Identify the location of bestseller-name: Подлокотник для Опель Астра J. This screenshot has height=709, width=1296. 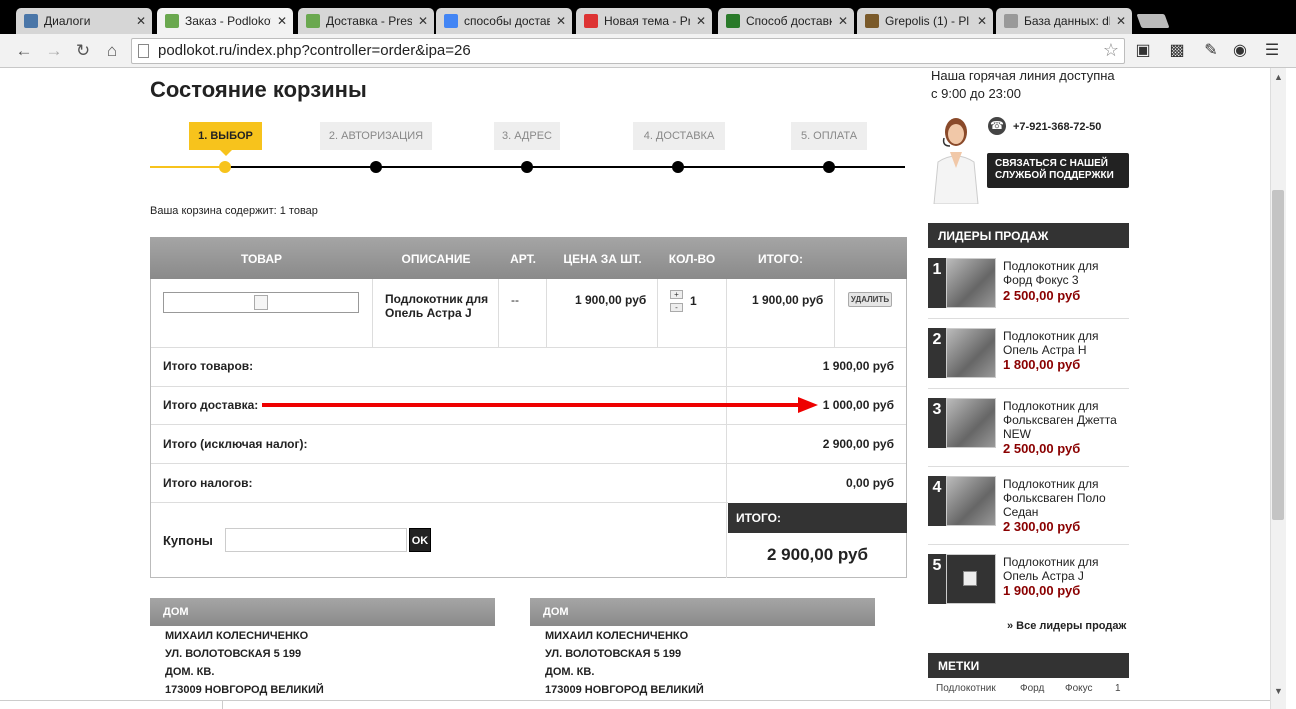
(1066, 569).